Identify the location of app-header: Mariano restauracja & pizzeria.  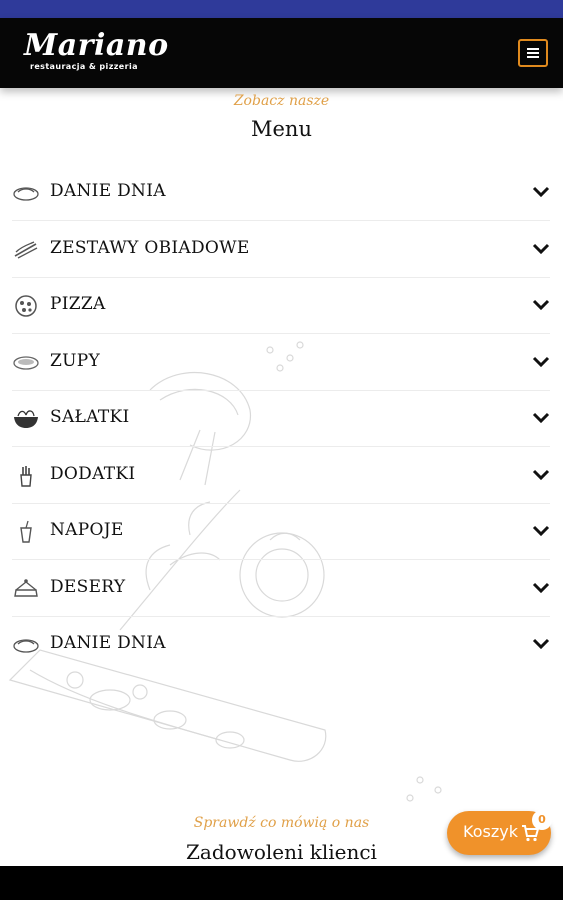
(281, 53).